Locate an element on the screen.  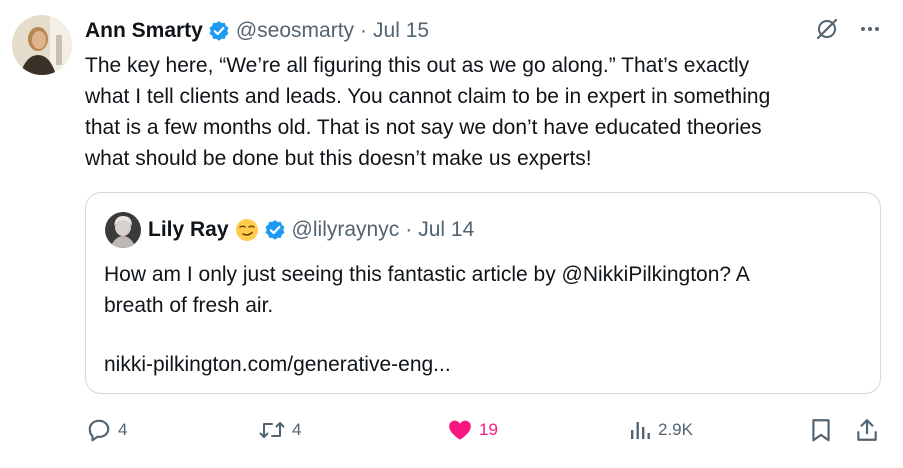
author-avatar-image is located at coordinates (42, 45).